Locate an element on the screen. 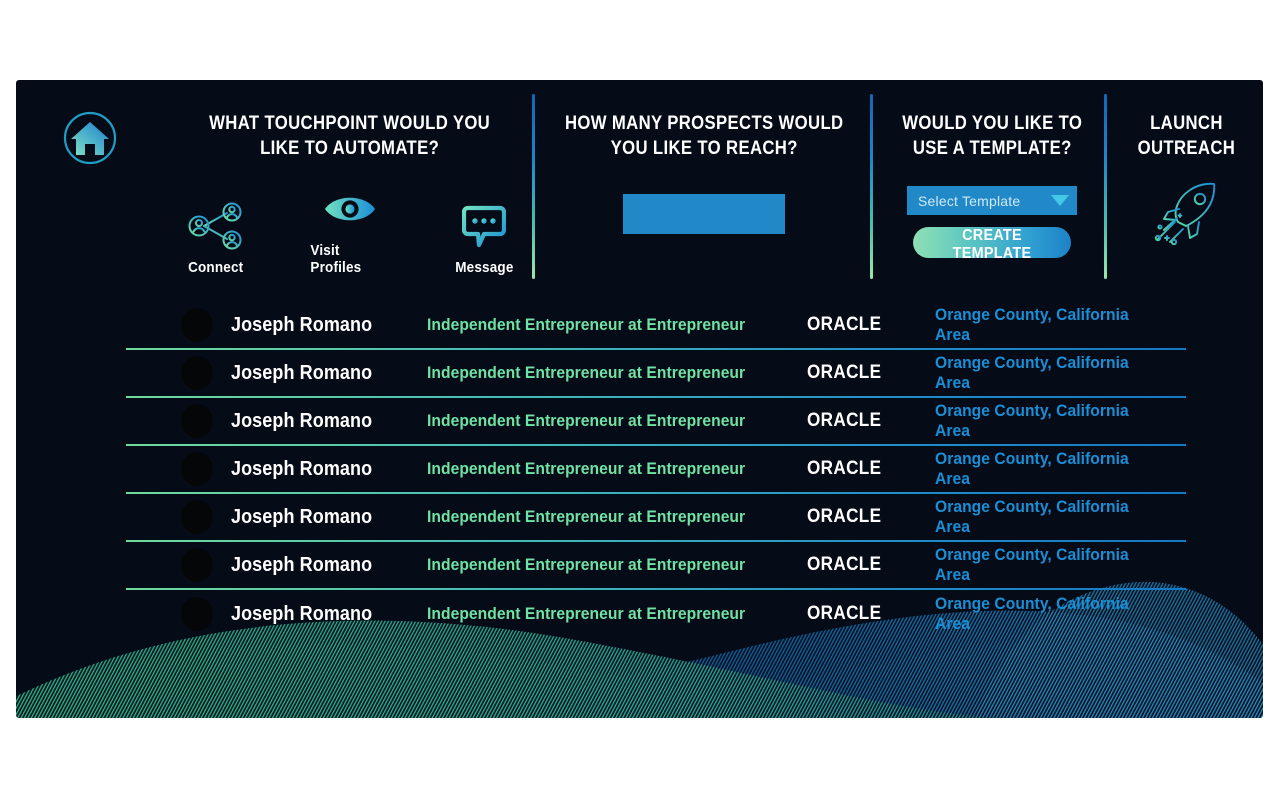 Image resolution: width=1280 pixels, height=800 pixels. message-icon-wrap is located at coordinates (484, 226).